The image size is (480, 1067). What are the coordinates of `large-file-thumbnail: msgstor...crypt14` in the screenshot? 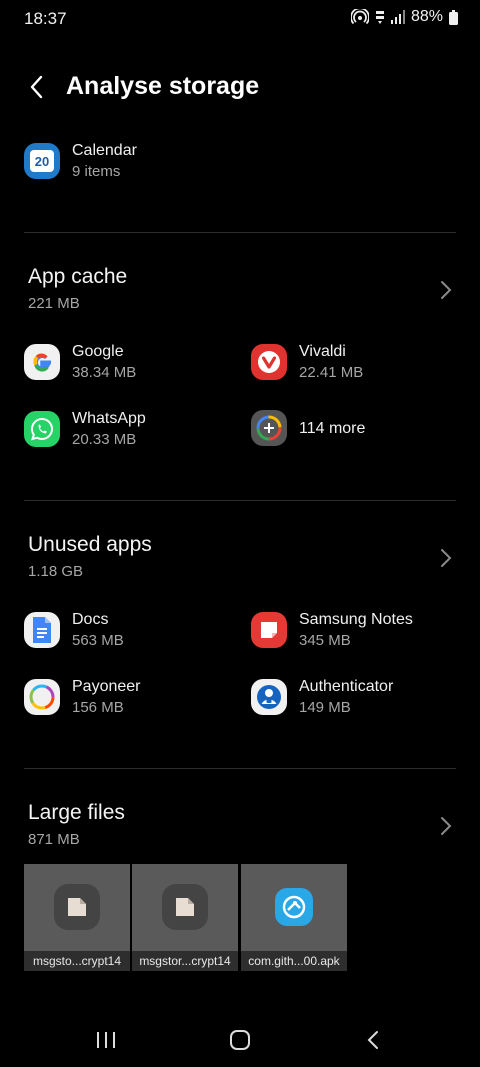 It's located at (185, 917).